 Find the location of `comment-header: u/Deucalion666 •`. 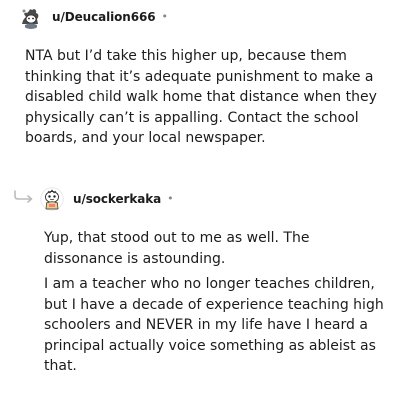

comment-header: u/Deucalion666 • is located at coordinates (93, 17).